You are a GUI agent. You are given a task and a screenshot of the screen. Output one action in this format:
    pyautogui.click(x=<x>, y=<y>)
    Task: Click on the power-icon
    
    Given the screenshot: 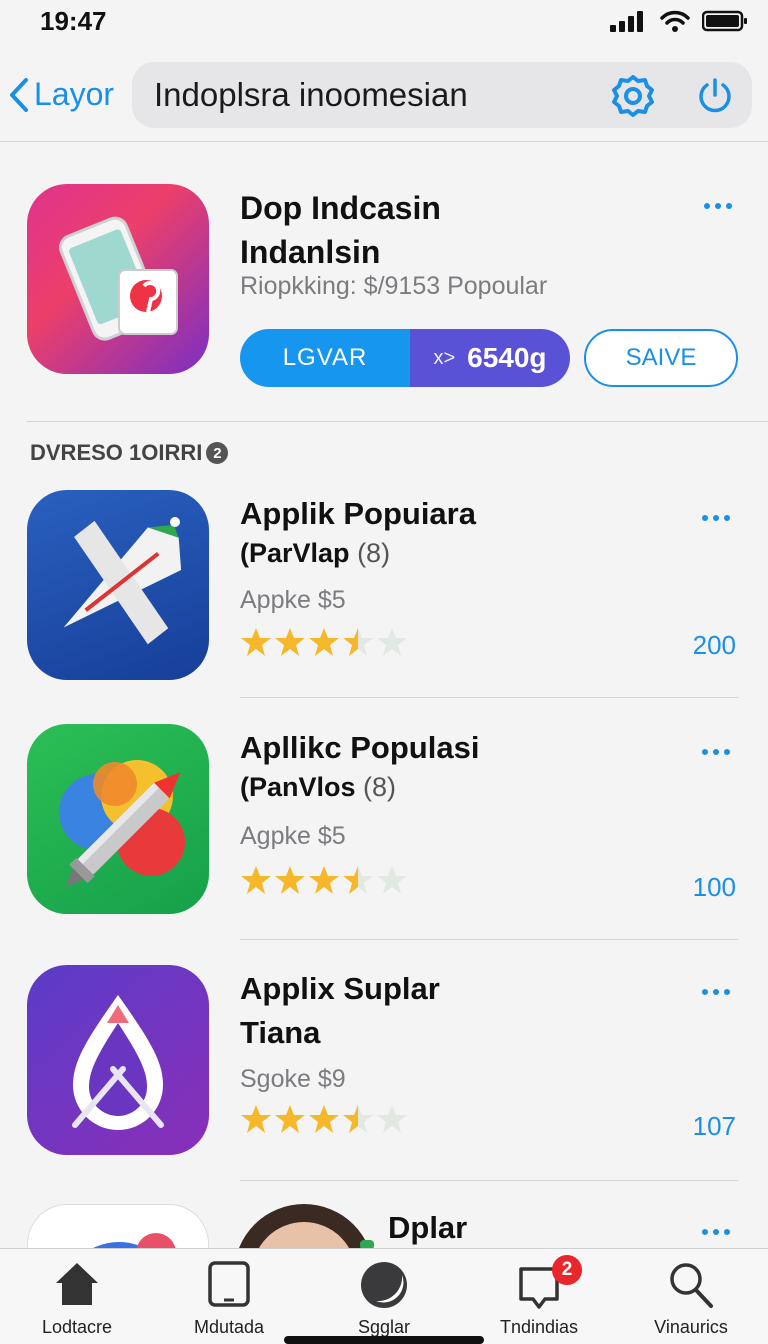 What is the action you would take?
    pyautogui.click(x=715, y=95)
    